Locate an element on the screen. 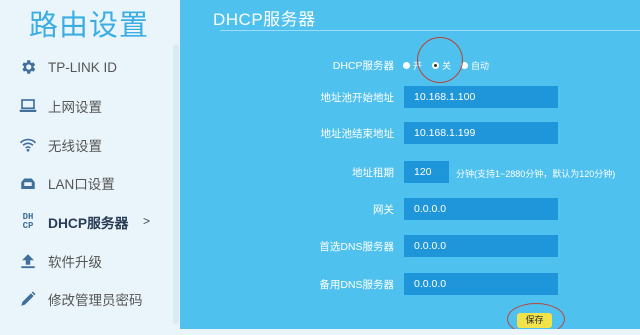 The image size is (640, 335). save-button: 保存 is located at coordinates (534, 320).